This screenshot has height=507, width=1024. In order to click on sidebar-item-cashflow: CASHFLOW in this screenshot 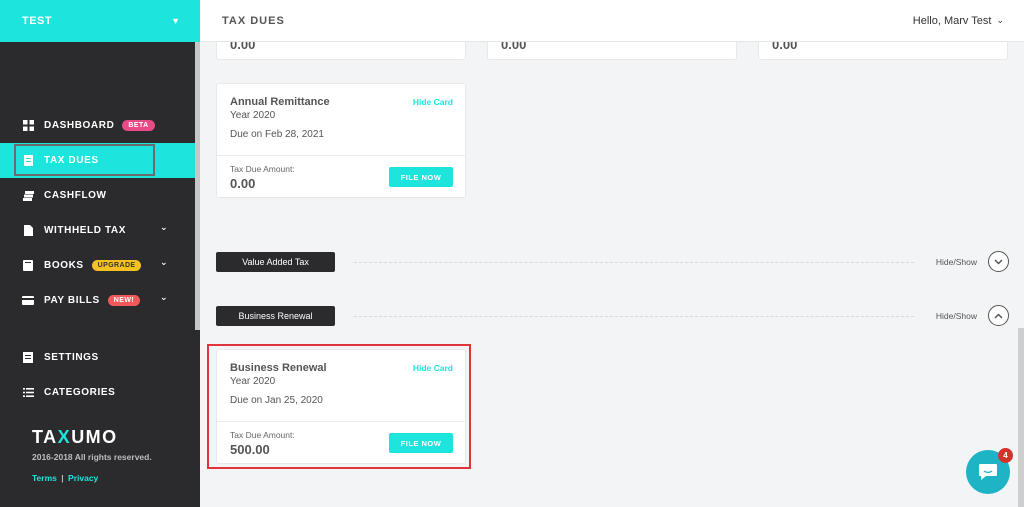, I will do `click(97, 195)`.